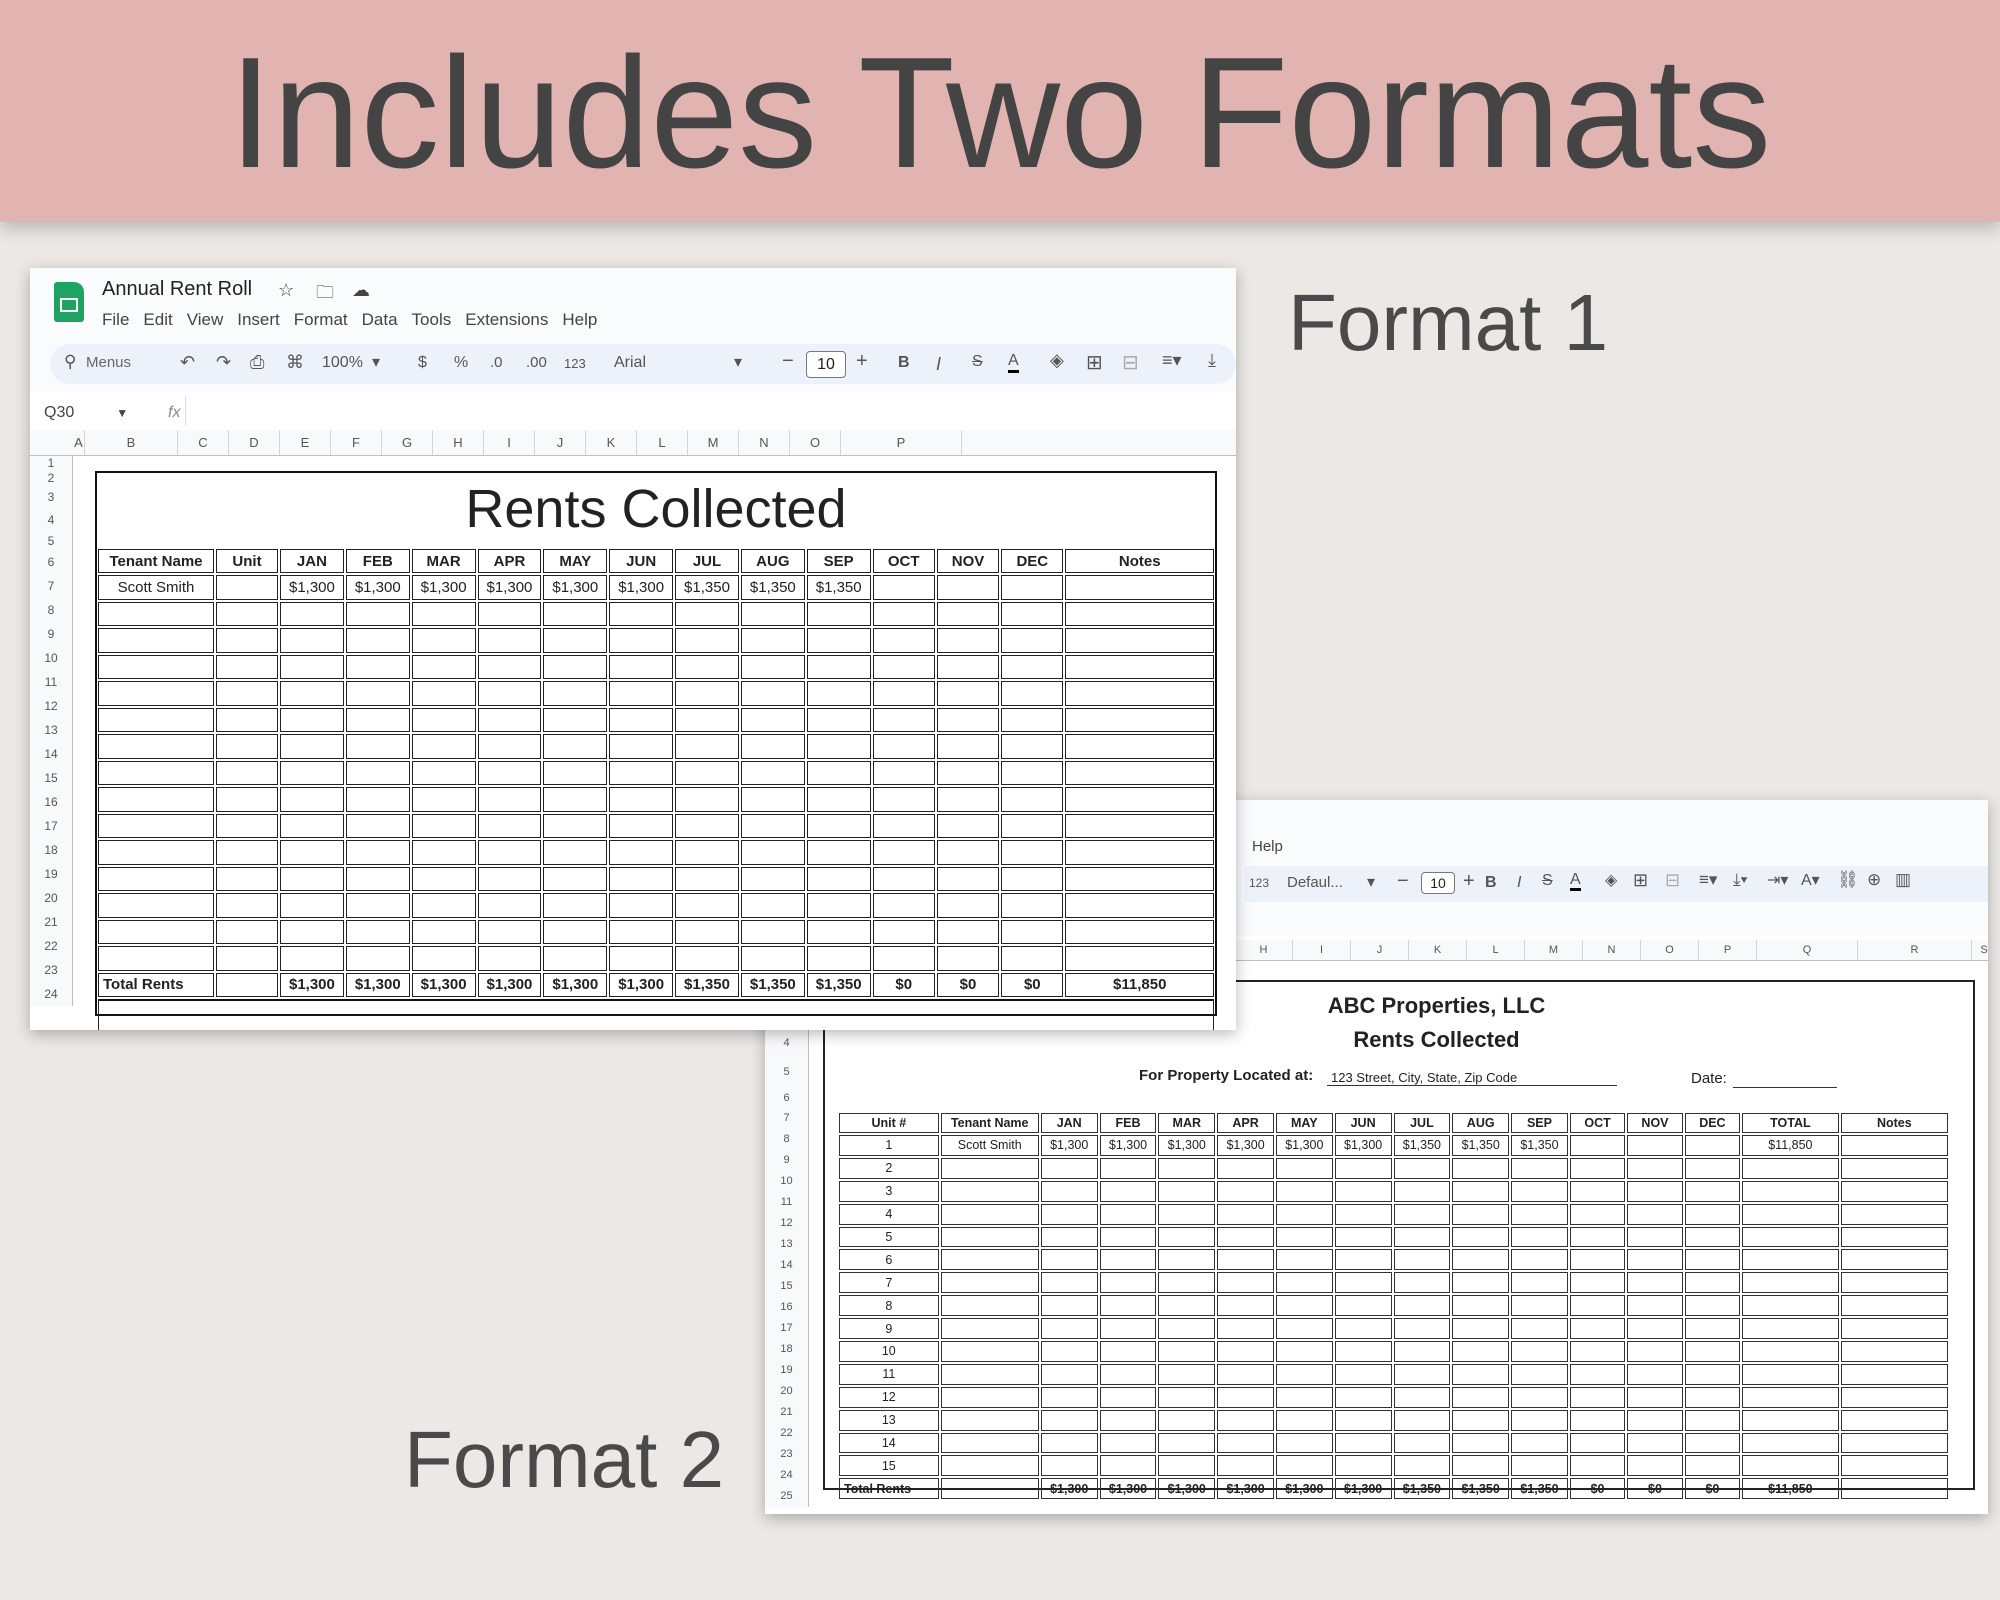 The height and width of the screenshot is (1600, 2000). Describe the element at coordinates (1139, 561) in the screenshot. I see `header-row-cell: Notes` at that location.